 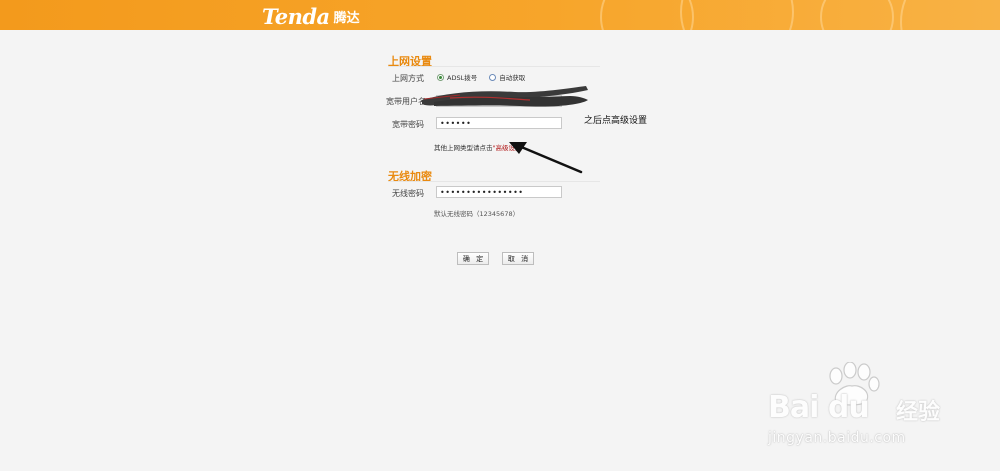 I want to click on connection-type-label: 上网方式, so click(x=408, y=78).